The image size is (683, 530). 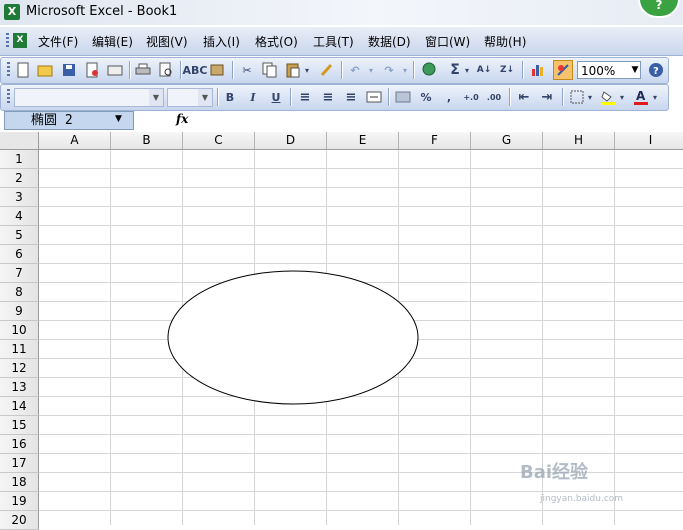 I want to click on row-header: 17, so click(x=19, y=463).